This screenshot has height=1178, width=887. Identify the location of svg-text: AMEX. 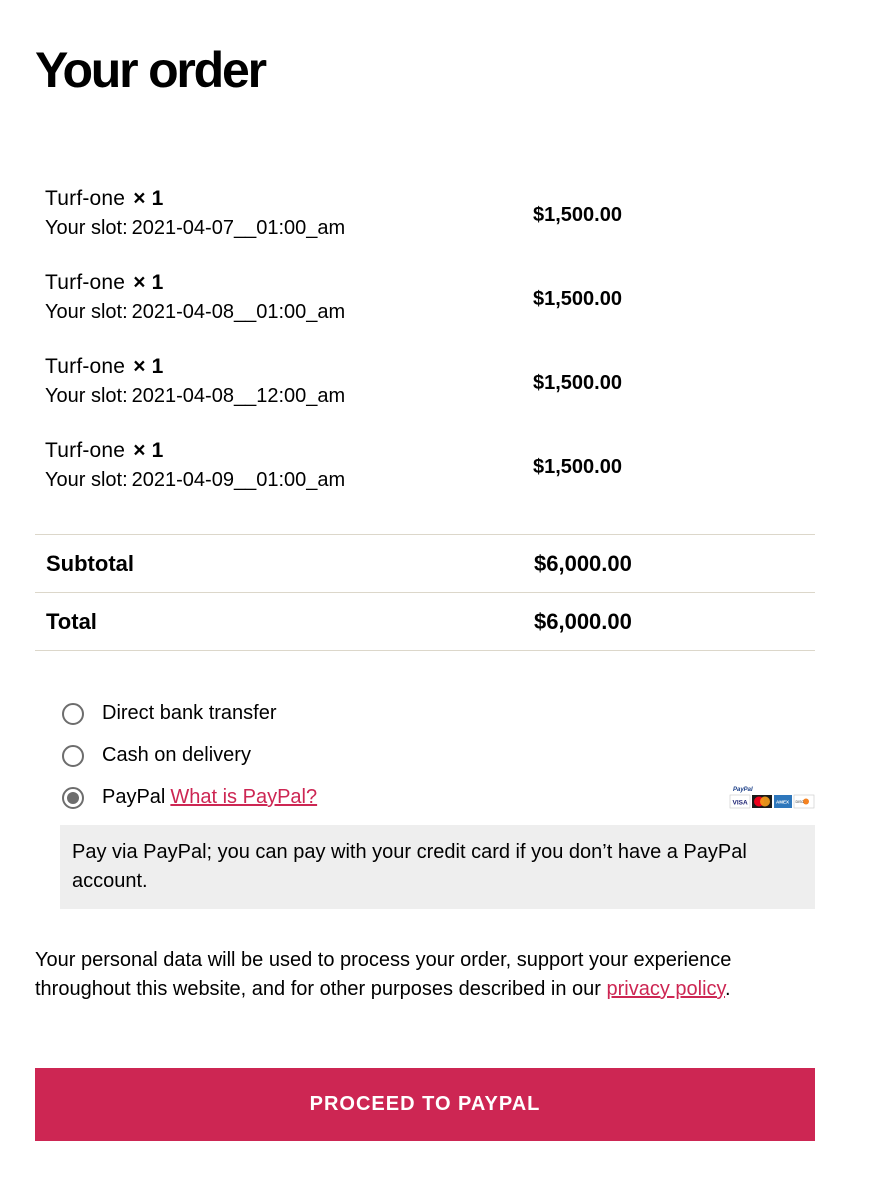
(782, 802).